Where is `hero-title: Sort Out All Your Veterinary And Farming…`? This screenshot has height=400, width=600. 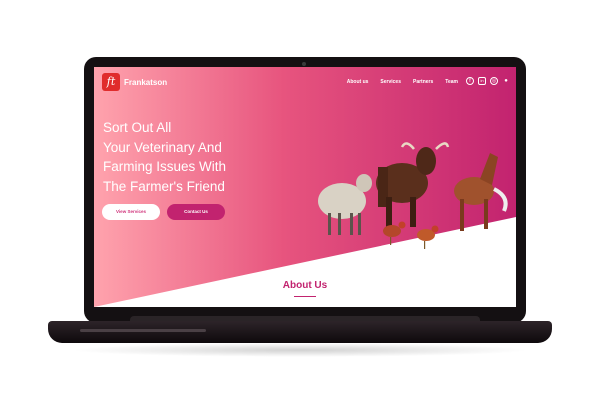
hero-title: Sort Out All Your Veterinary And Farming… is located at coordinates (203, 157).